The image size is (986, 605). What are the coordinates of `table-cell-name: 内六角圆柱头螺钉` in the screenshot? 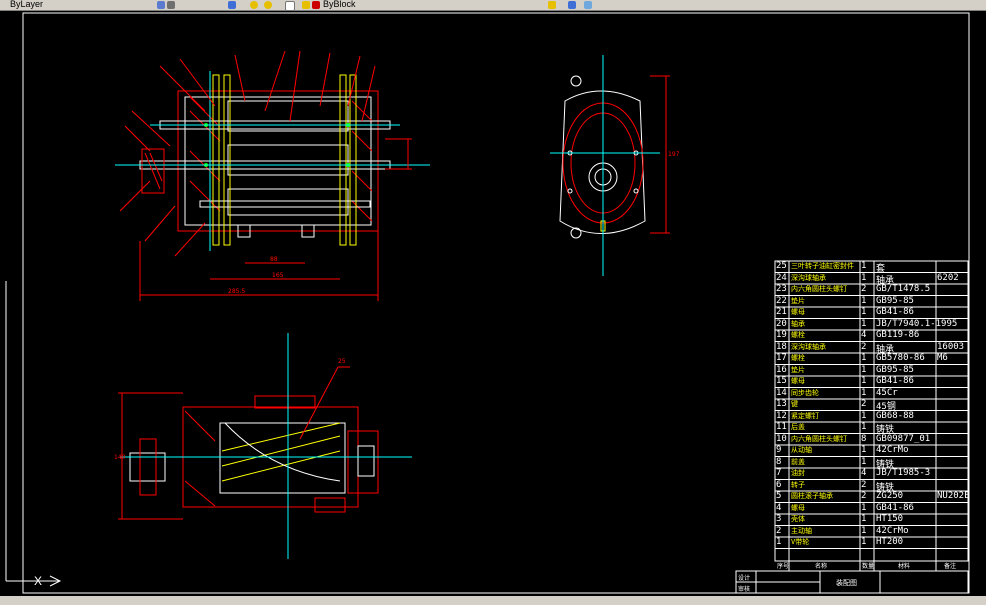 It's located at (819, 289).